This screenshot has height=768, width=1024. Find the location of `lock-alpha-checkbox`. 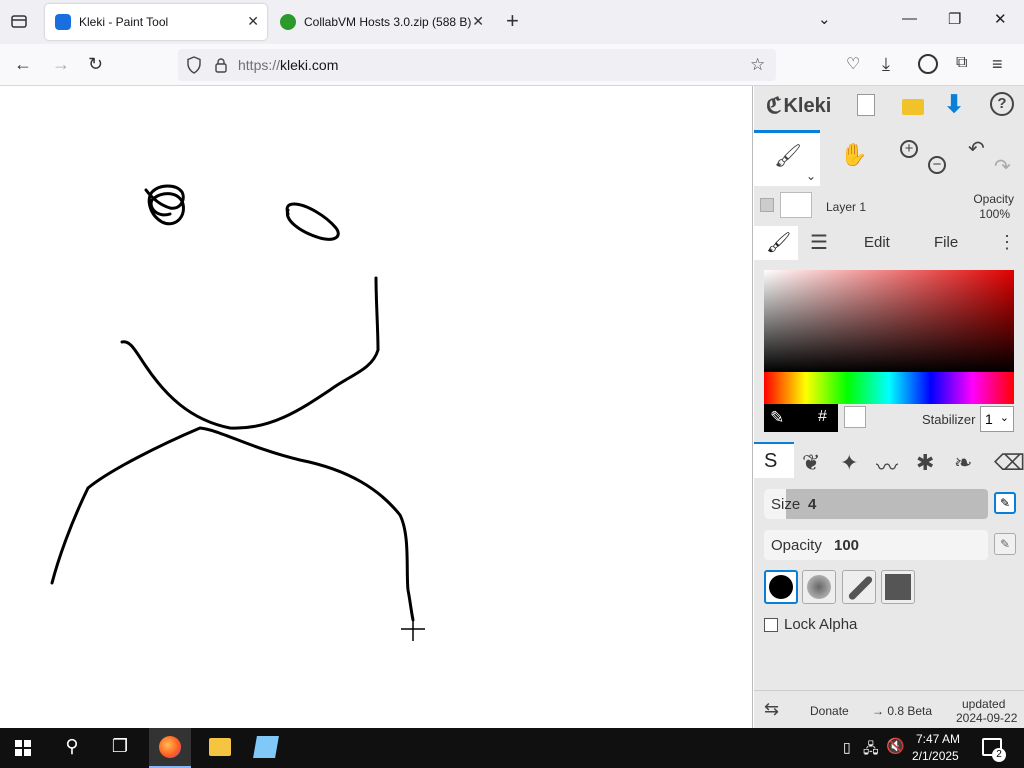

lock-alpha-checkbox is located at coordinates (771, 625).